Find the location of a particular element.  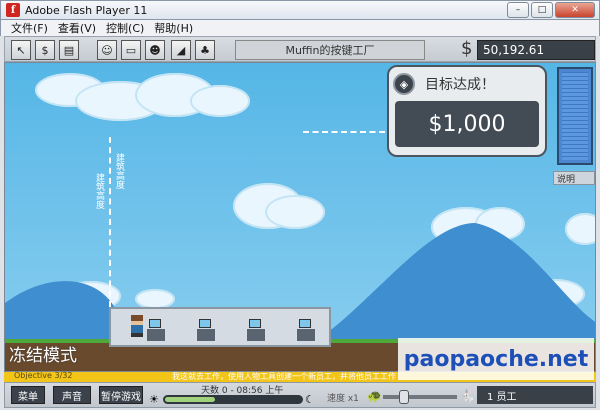

add-stairs-button: ◢ is located at coordinates (181, 50).